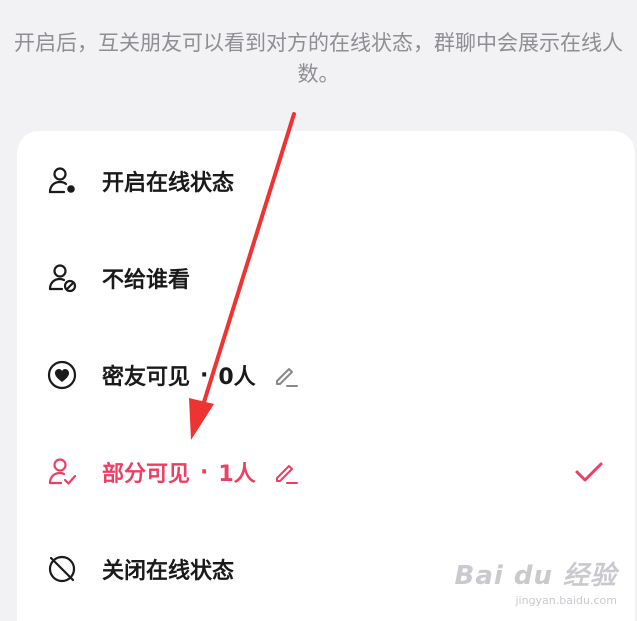 This screenshot has width=637, height=621. Describe the element at coordinates (62, 569) in the screenshot. I see `offline-circle-icon` at that location.